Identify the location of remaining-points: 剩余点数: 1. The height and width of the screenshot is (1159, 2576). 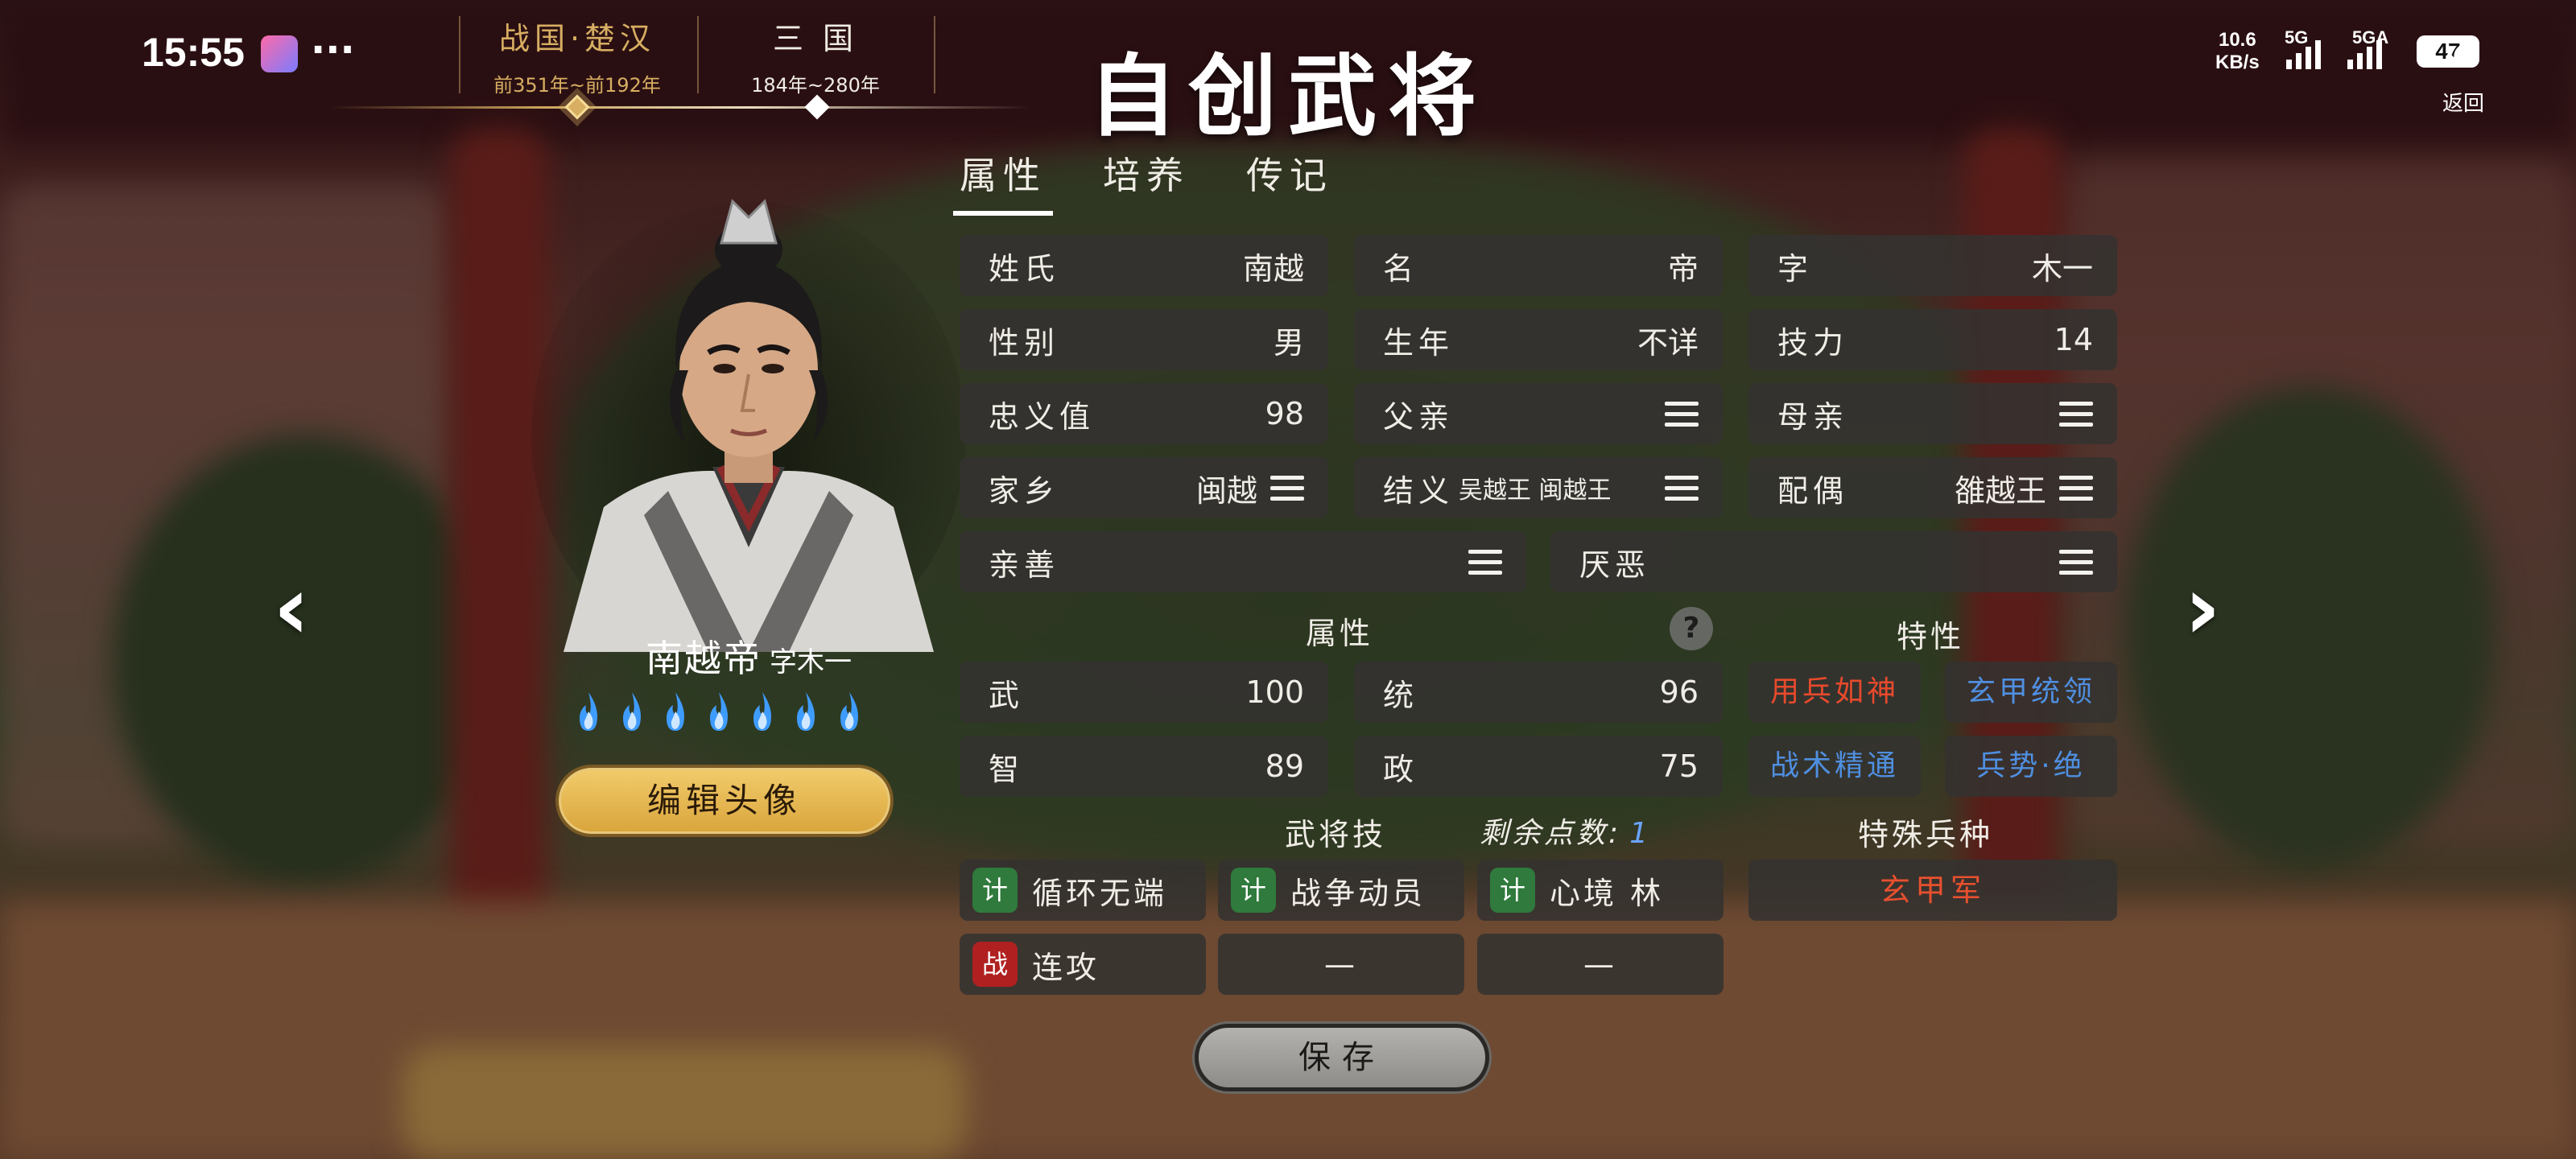
(1565, 831).